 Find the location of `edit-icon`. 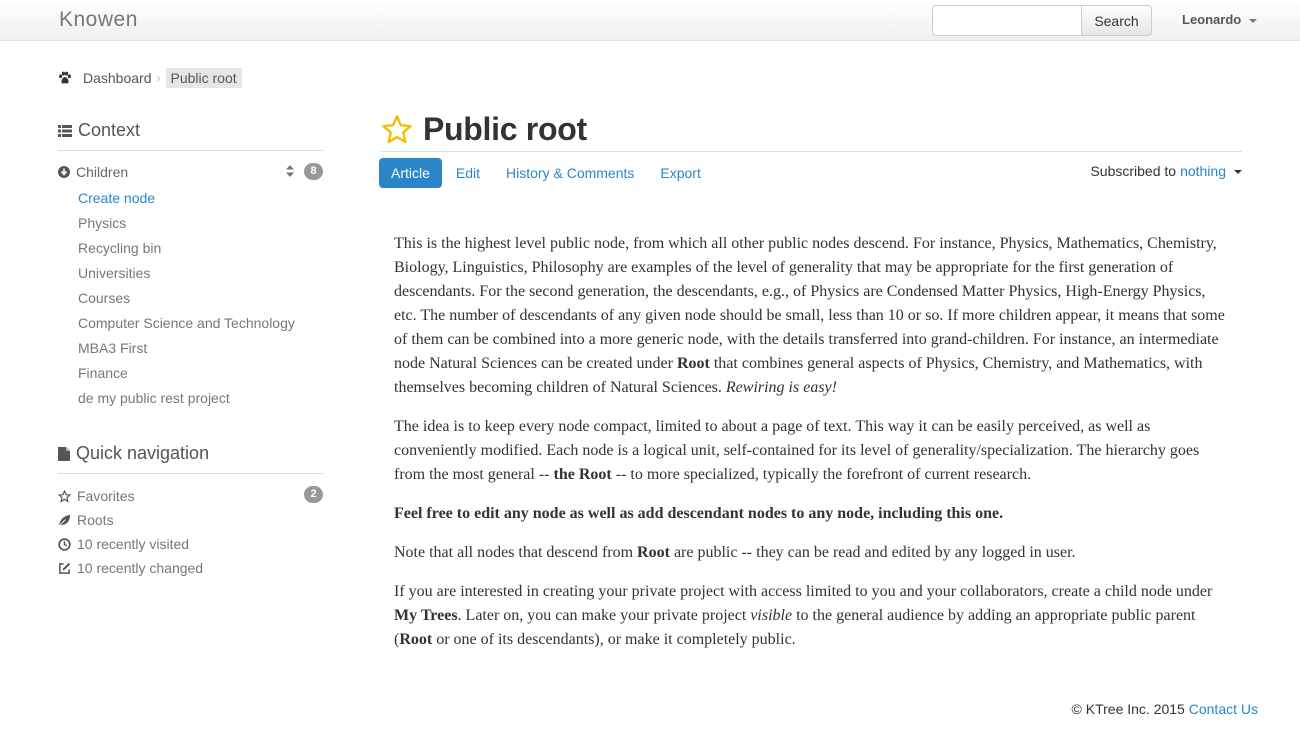

edit-icon is located at coordinates (65, 568).